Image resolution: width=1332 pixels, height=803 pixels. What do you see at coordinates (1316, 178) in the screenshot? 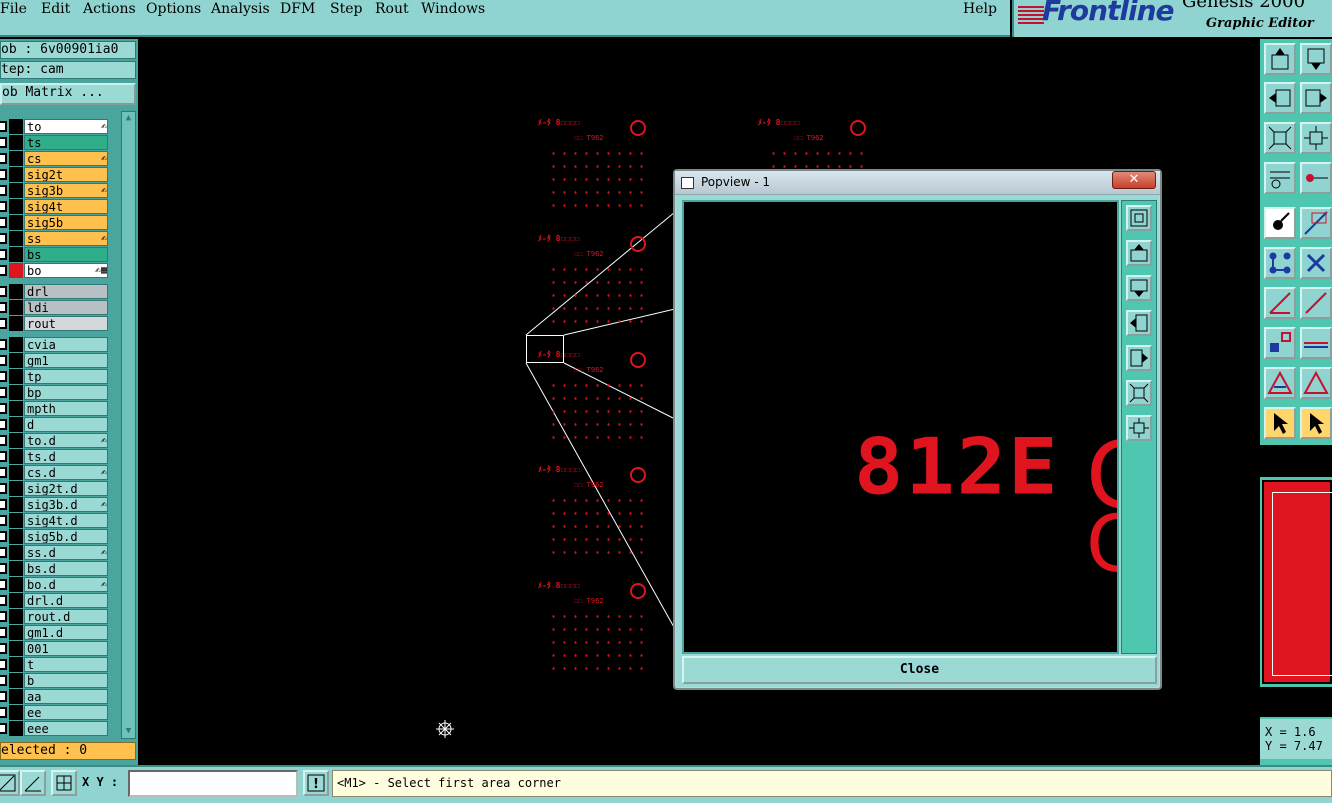
I see `snap-icon` at bounding box center [1316, 178].